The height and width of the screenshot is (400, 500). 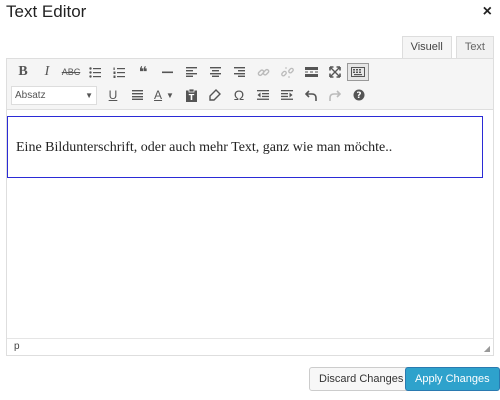 I want to click on bullet-list-icon, so click(x=95, y=72).